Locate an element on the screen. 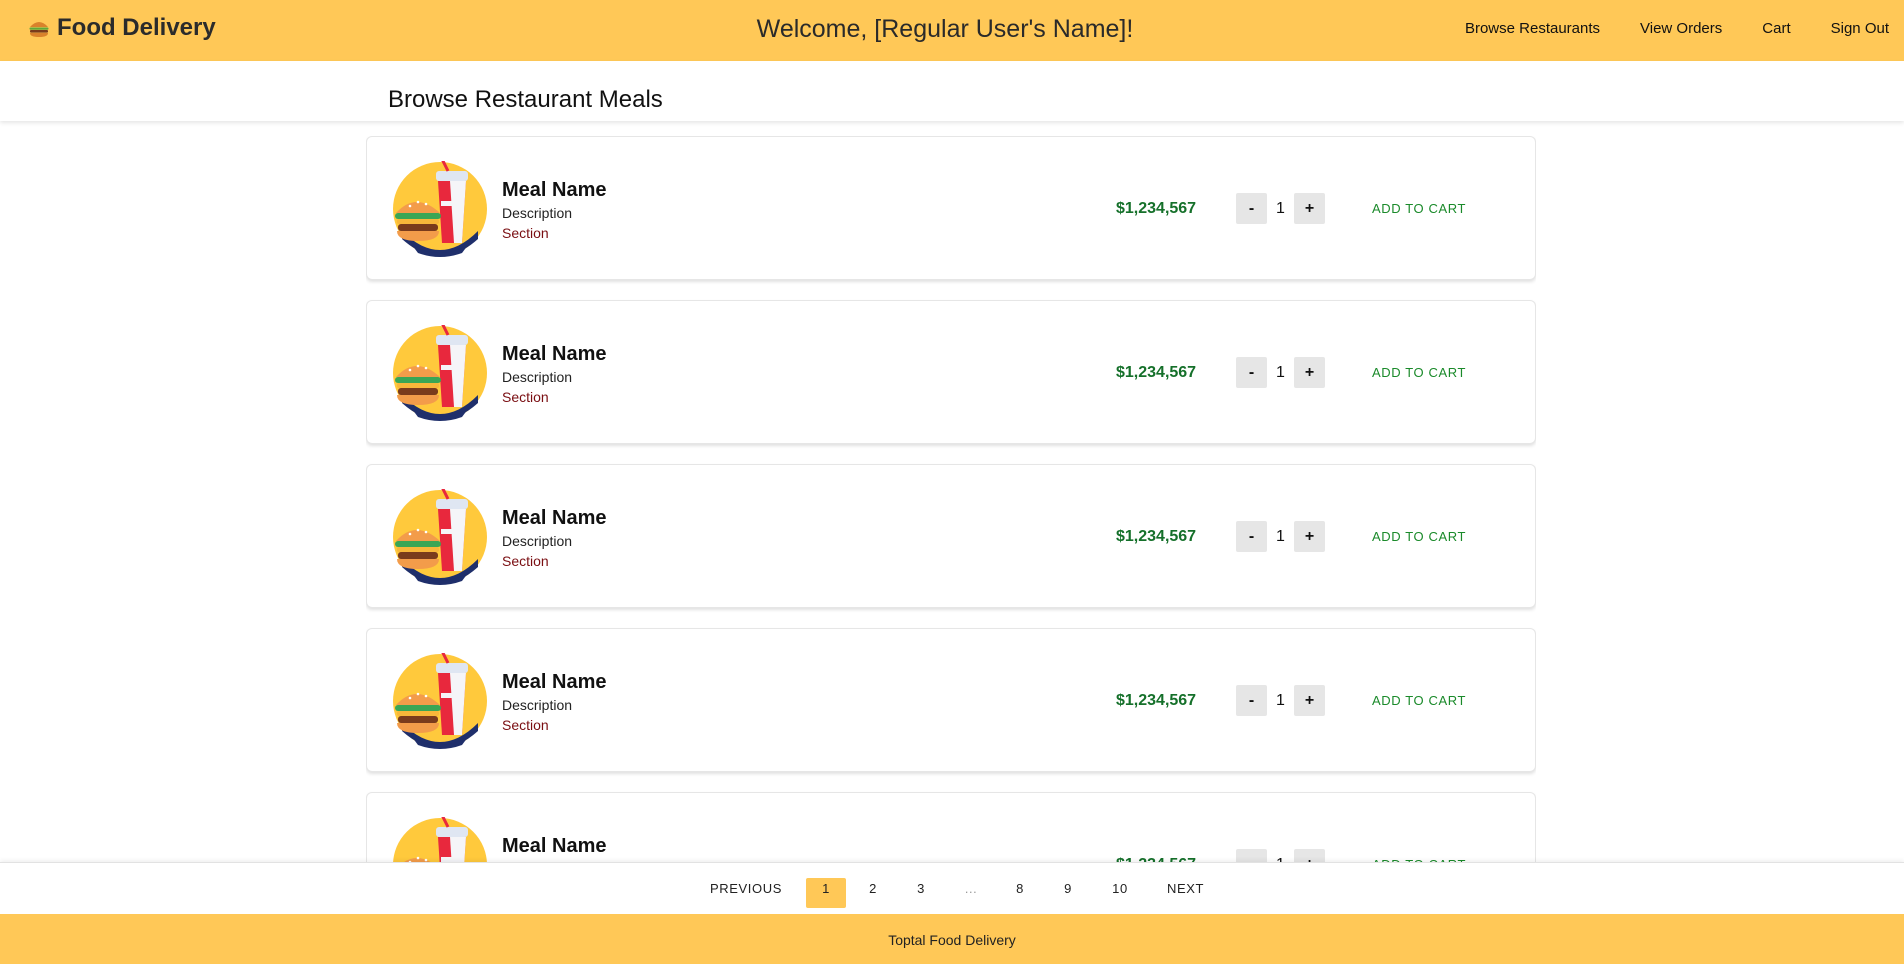 The width and height of the screenshot is (1904, 966). pagination-page-2: 2 is located at coordinates (873, 893).